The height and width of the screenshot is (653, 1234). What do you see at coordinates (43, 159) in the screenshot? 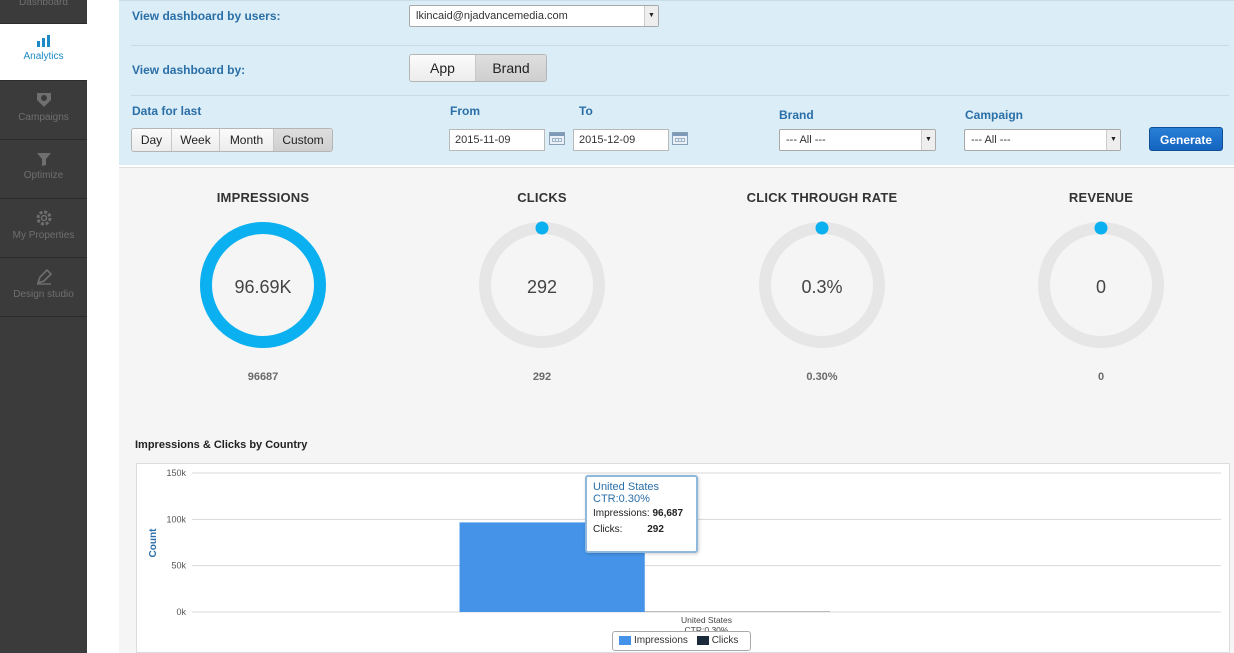
I see `funnel-icon` at bounding box center [43, 159].